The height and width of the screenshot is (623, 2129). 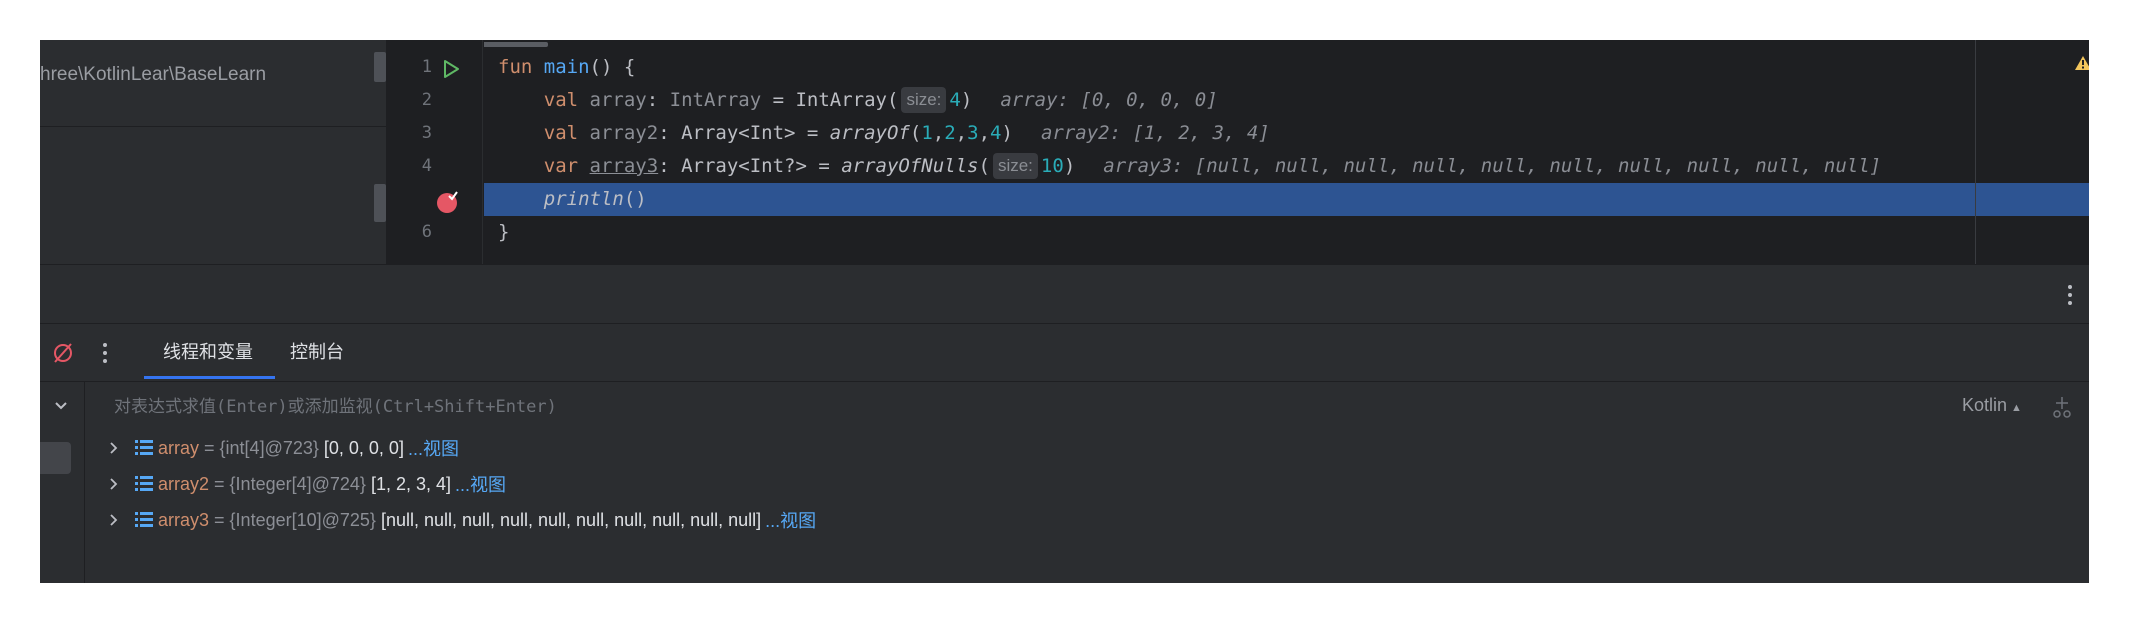 I want to click on code-line-1: fun main() {, so click(x=1286, y=67).